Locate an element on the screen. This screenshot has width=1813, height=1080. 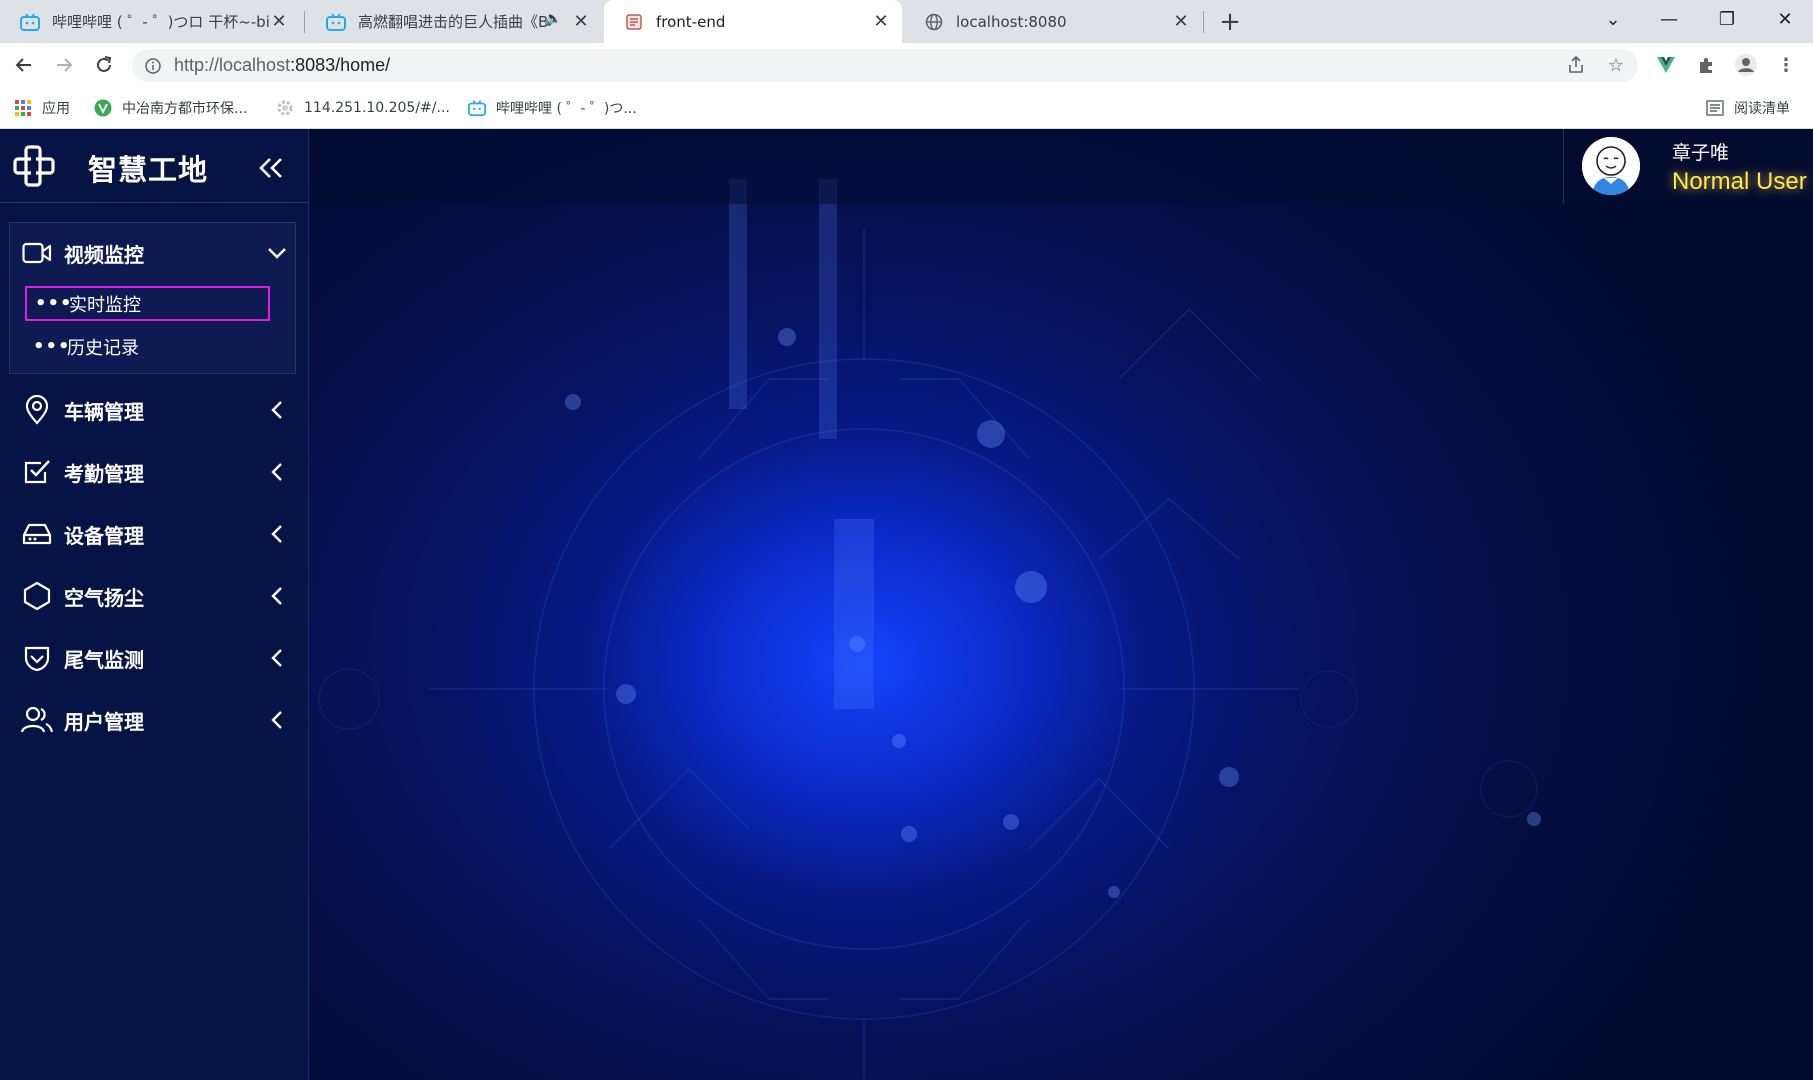
page-icon is located at coordinates (634, 22).